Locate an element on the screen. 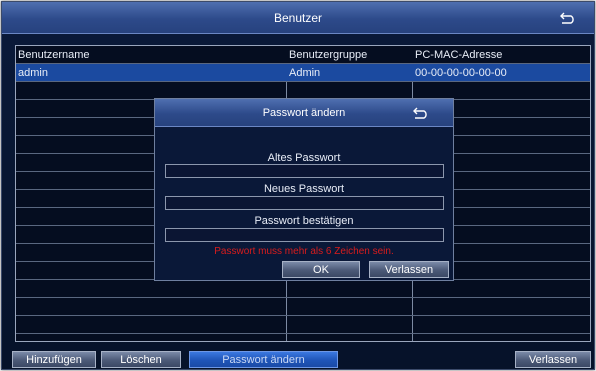 The height and width of the screenshot is (371, 596). old-password-input is located at coordinates (304, 171).